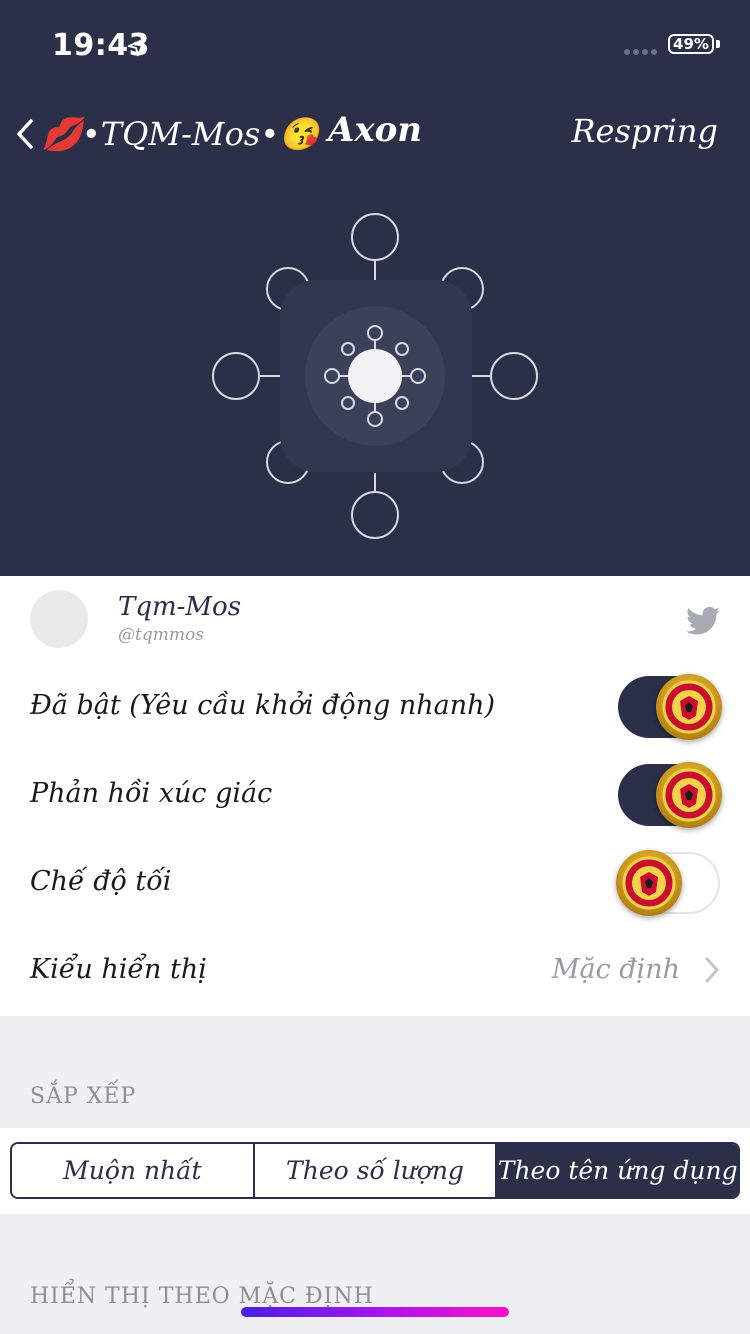  Describe the element at coordinates (263, 705) in the screenshot. I see `setting-label-enabled: Đã bật (Yêu cầu khởi động nhanh)` at that location.